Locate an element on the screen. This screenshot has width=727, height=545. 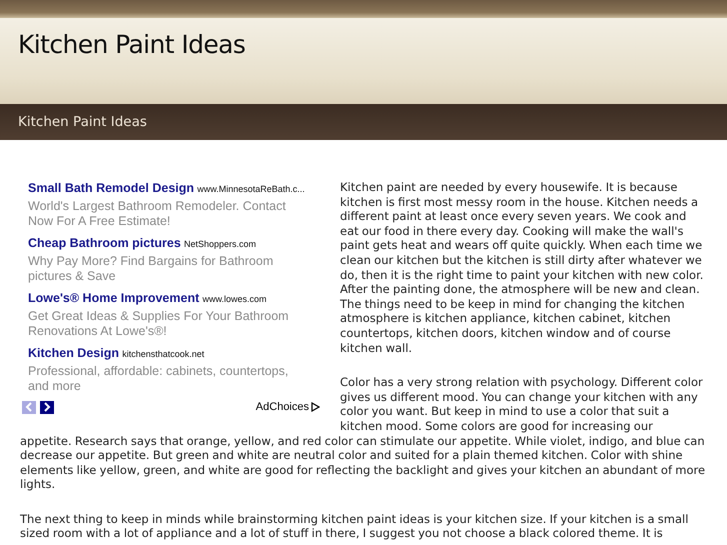
ad-url: www.lowes.com is located at coordinates (234, 299).